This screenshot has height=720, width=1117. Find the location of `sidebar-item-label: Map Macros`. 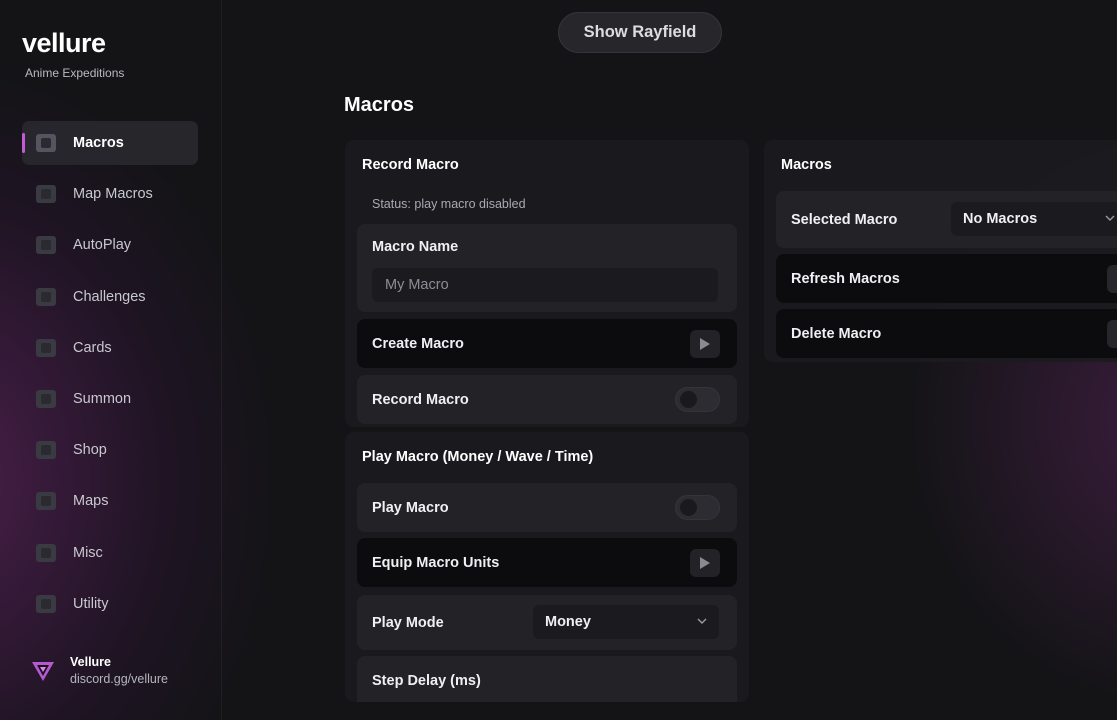

sidebar-item-label: Map Macros is located at coordinates (113, 194).